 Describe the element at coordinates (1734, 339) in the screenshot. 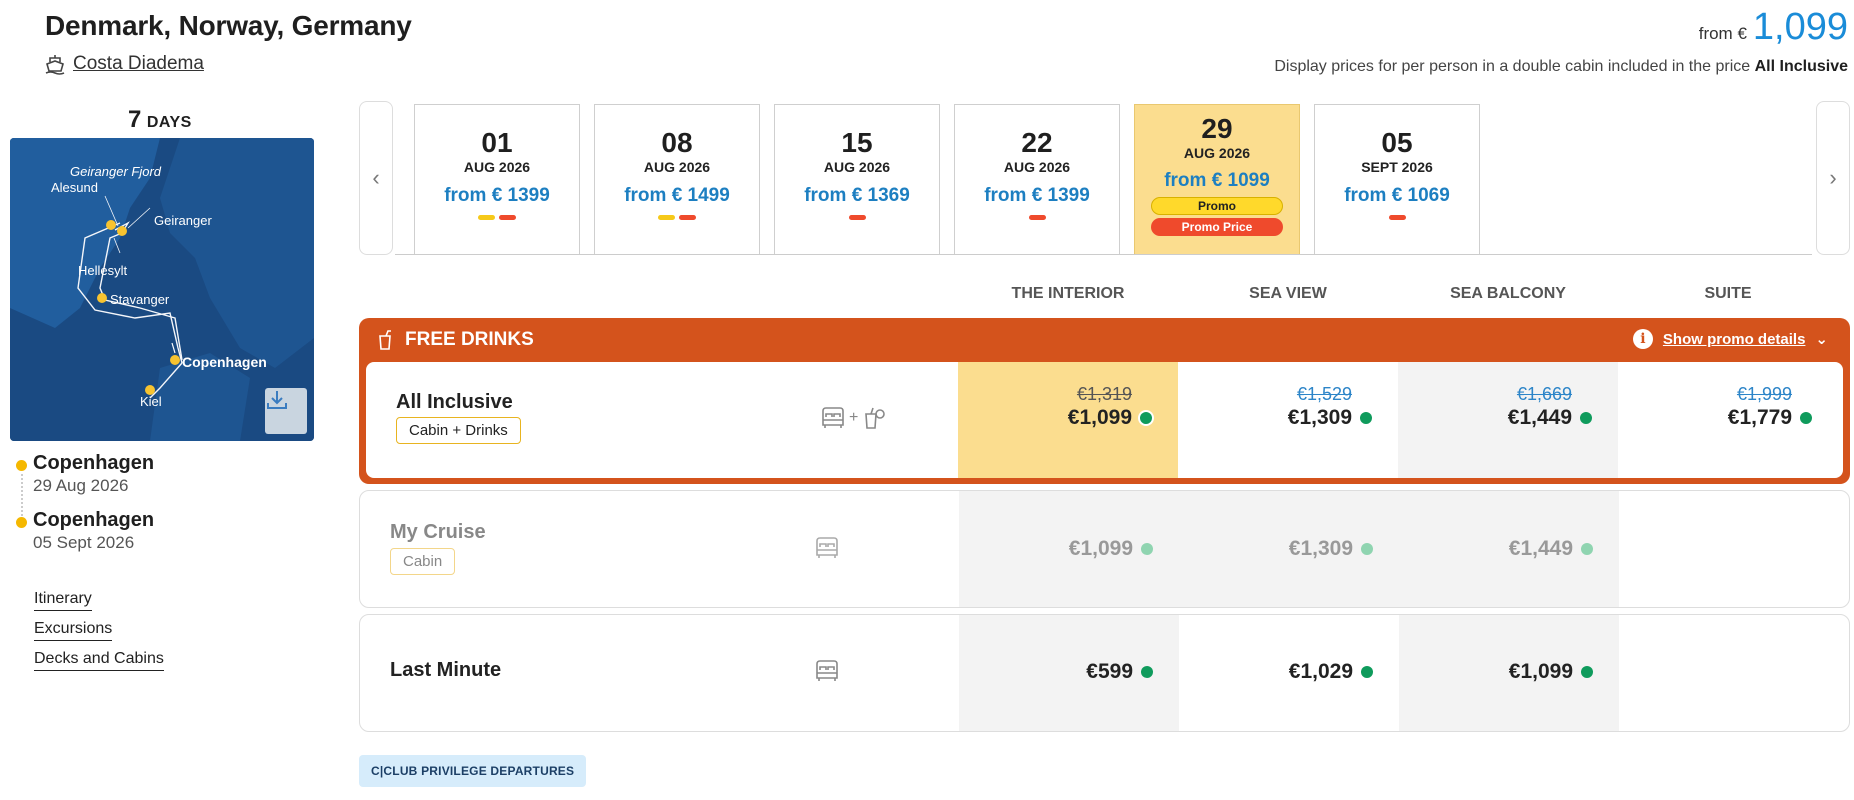

I see `promo-details-label: Show promo details` at that location.